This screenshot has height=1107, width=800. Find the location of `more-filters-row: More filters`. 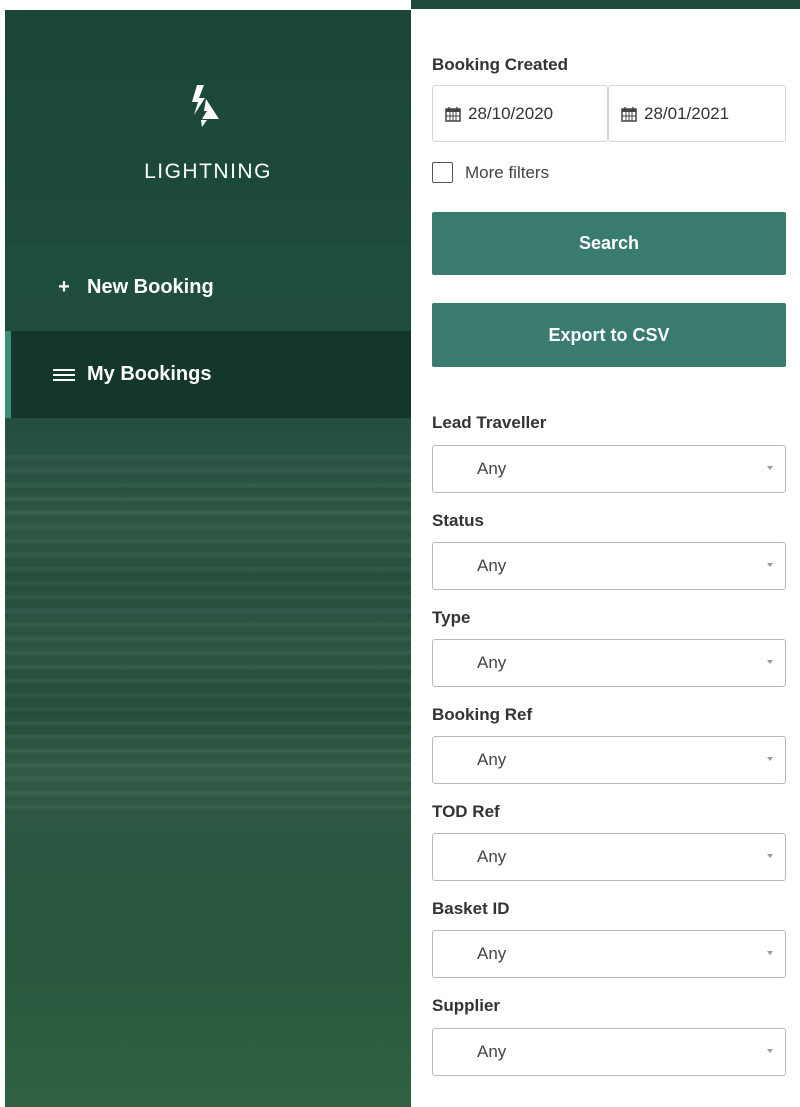

more-filters-row: More filters is located at coordinates (490, 172).